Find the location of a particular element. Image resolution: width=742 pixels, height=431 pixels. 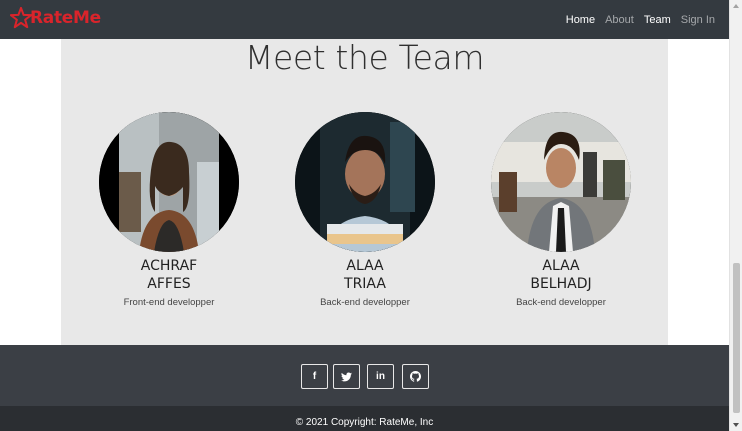

nav-link-sign-in: Sign In is located at coordinates (698, 20).